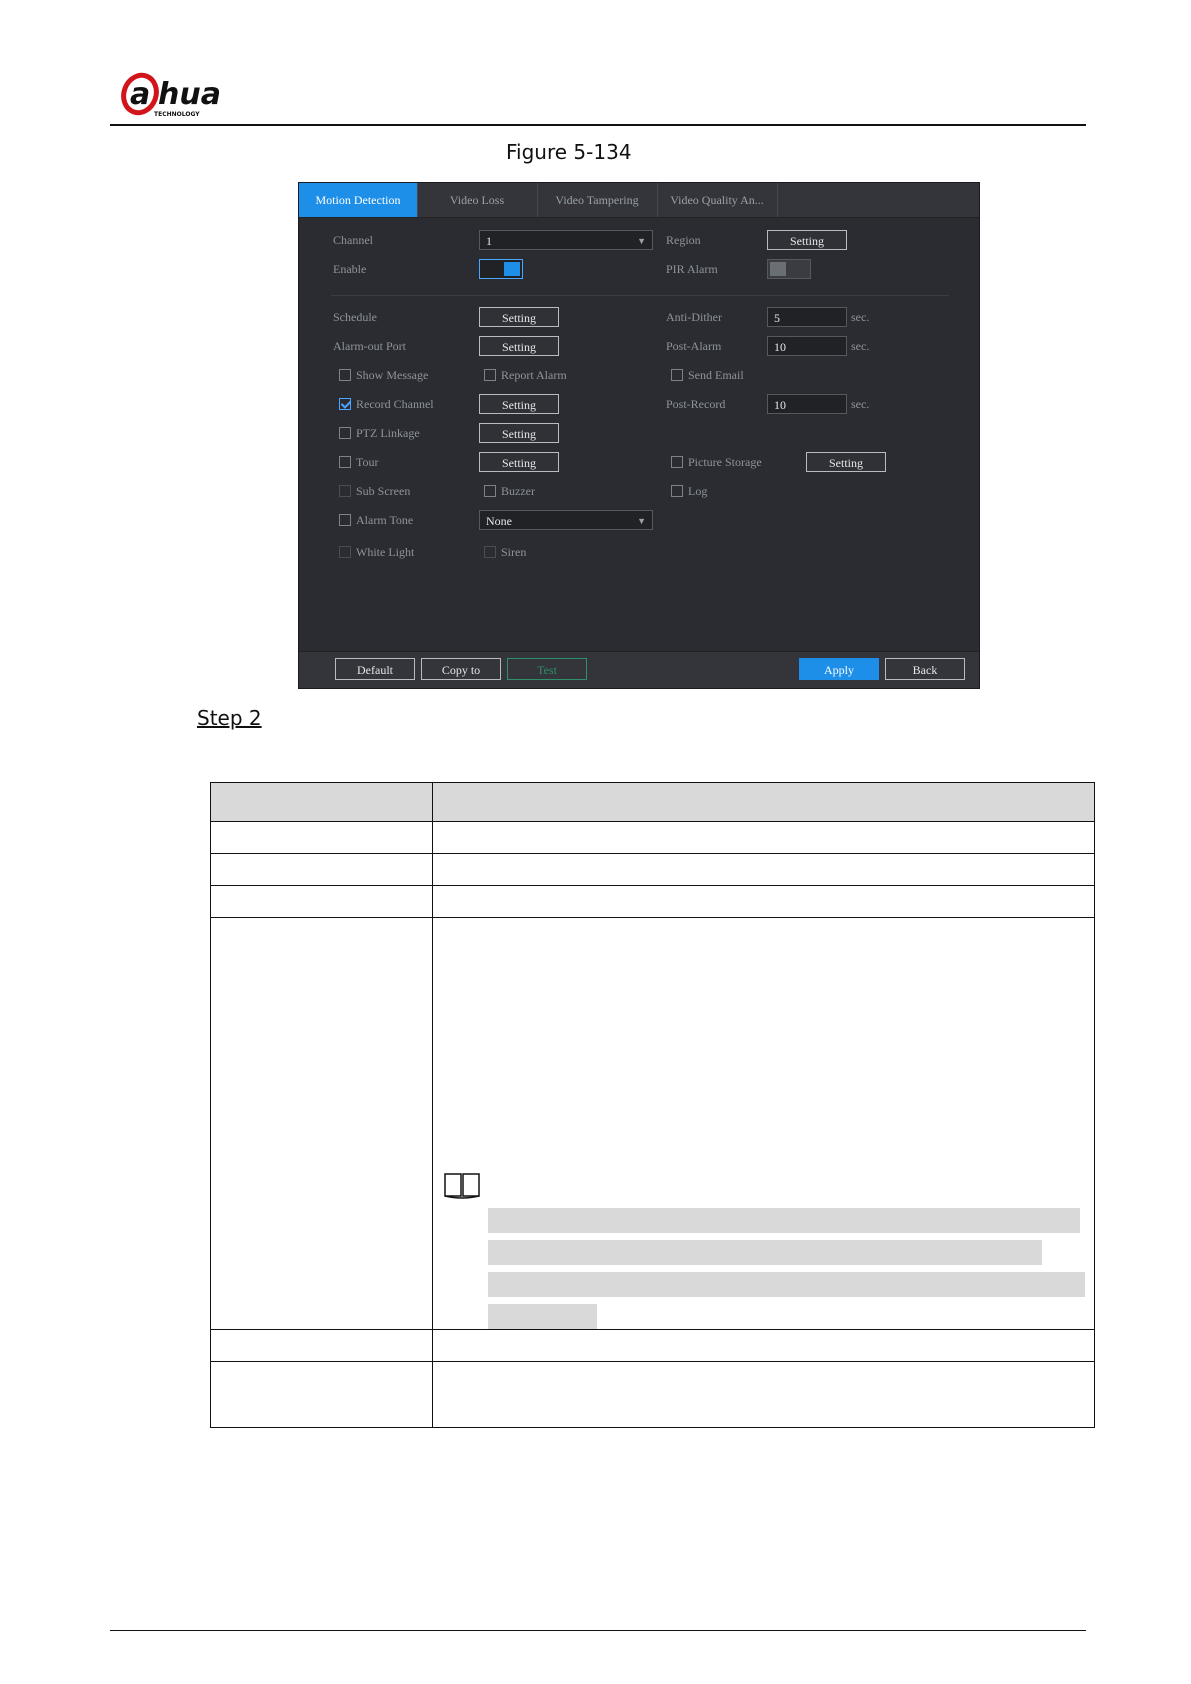  Describe the element at coordinates (353, 240) in the screenshot. I see `channel-label: Channel` at that location.